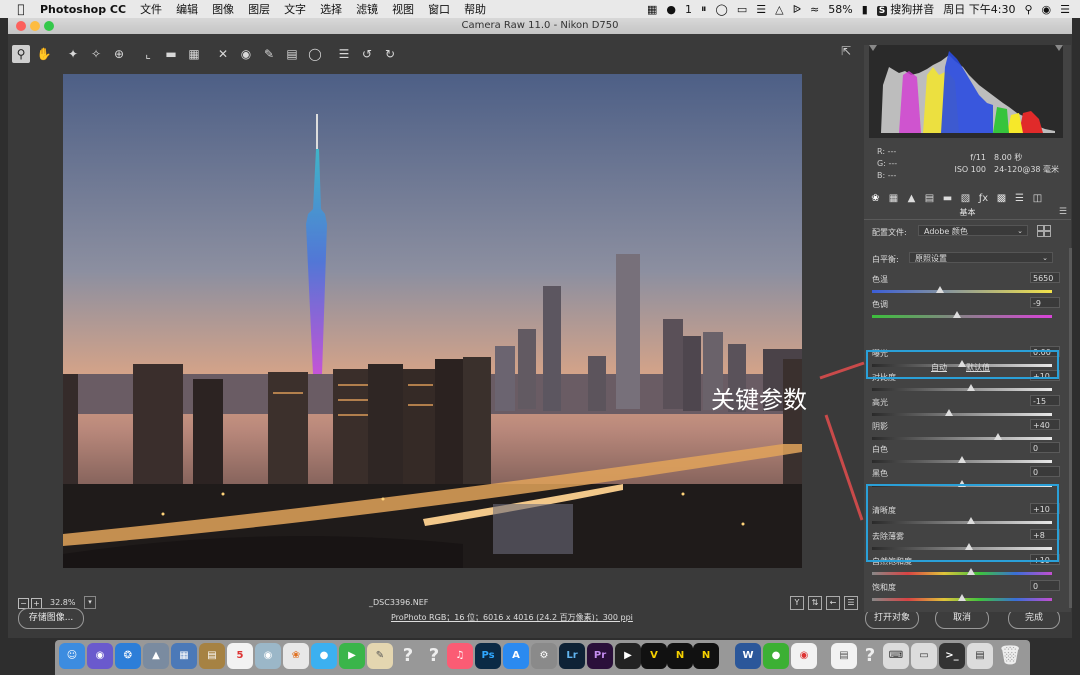  What do you see at coordinates (572, 656) in the screenshot?
I see `lightroom-icon: Lr` at bounding box center [572, 656].